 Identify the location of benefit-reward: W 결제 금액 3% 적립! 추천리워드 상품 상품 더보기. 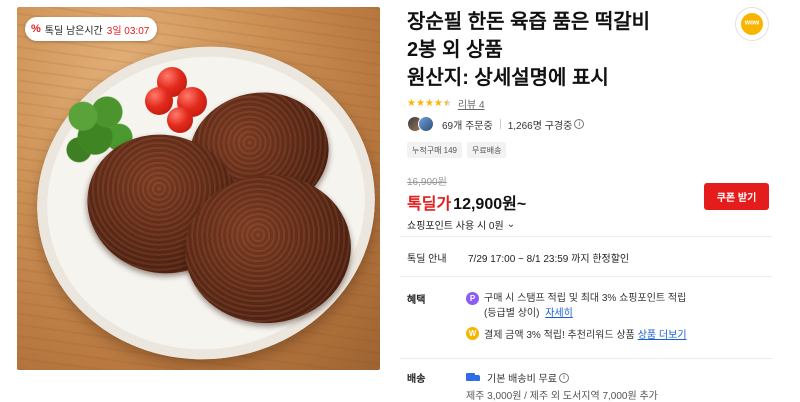
(576, 333).